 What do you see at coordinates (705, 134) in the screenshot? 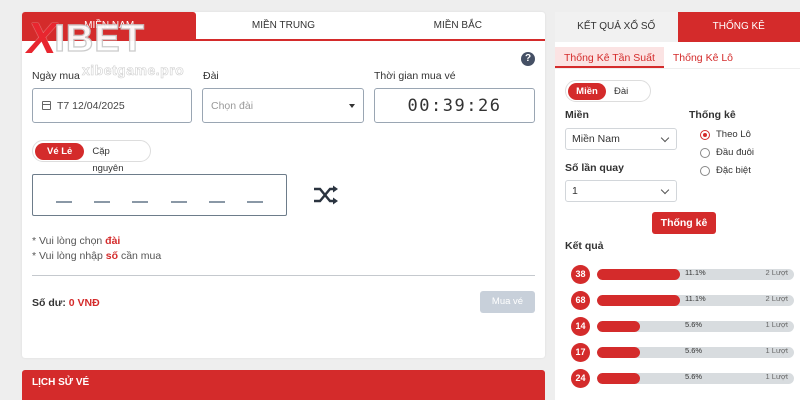
I see `radio-checked-icon` at bounding box center [705, 134].